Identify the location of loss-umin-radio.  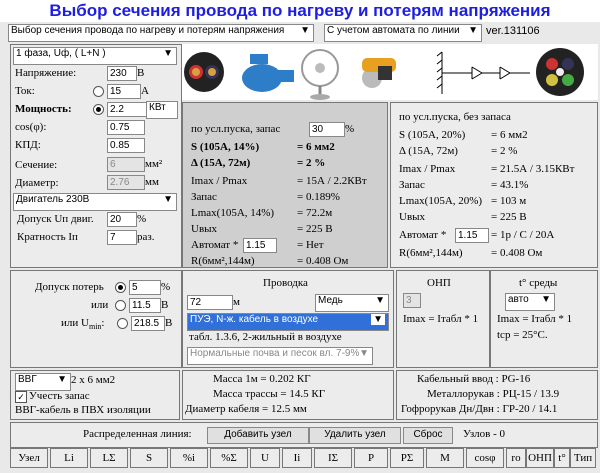
(122, 323).